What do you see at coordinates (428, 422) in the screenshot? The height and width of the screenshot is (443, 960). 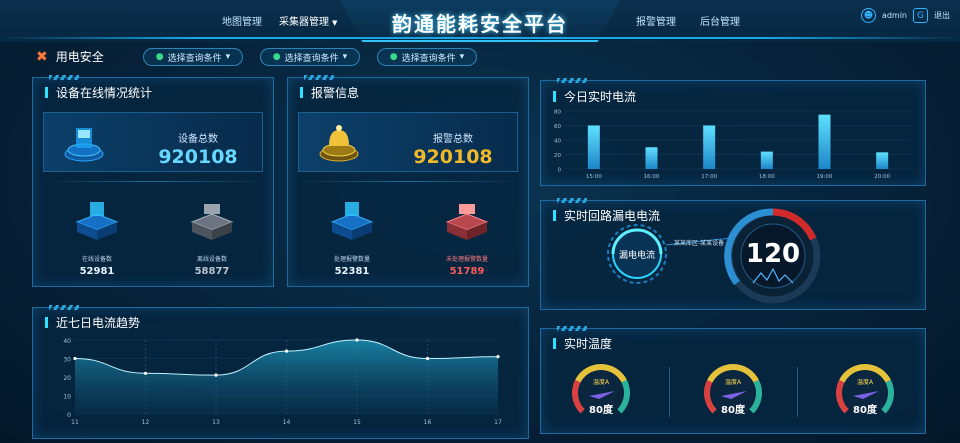 I see `x-tick-label: 16` at bounding box center [428, 422].